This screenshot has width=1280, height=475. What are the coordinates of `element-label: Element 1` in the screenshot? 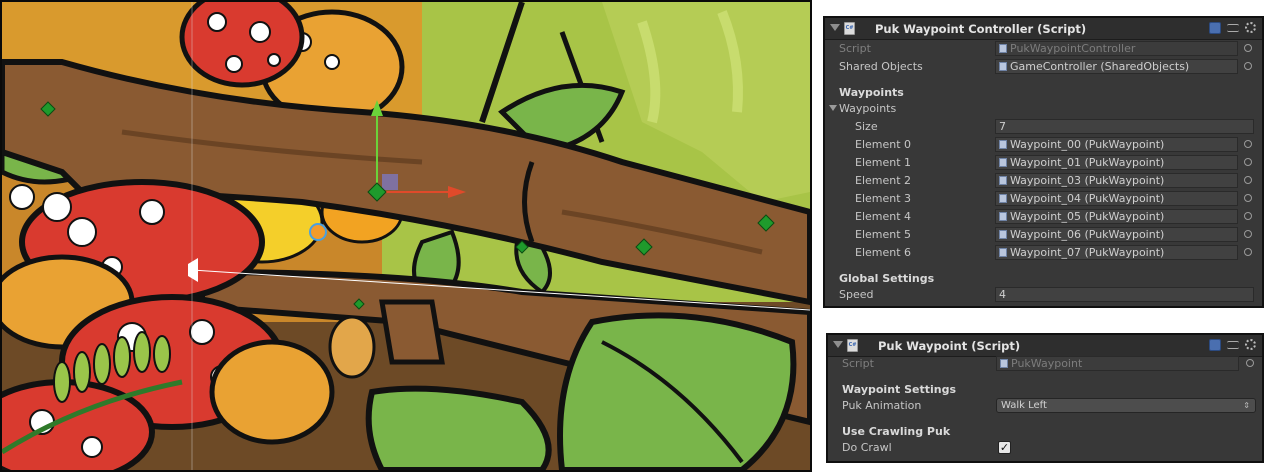 It's located at (883, 162).